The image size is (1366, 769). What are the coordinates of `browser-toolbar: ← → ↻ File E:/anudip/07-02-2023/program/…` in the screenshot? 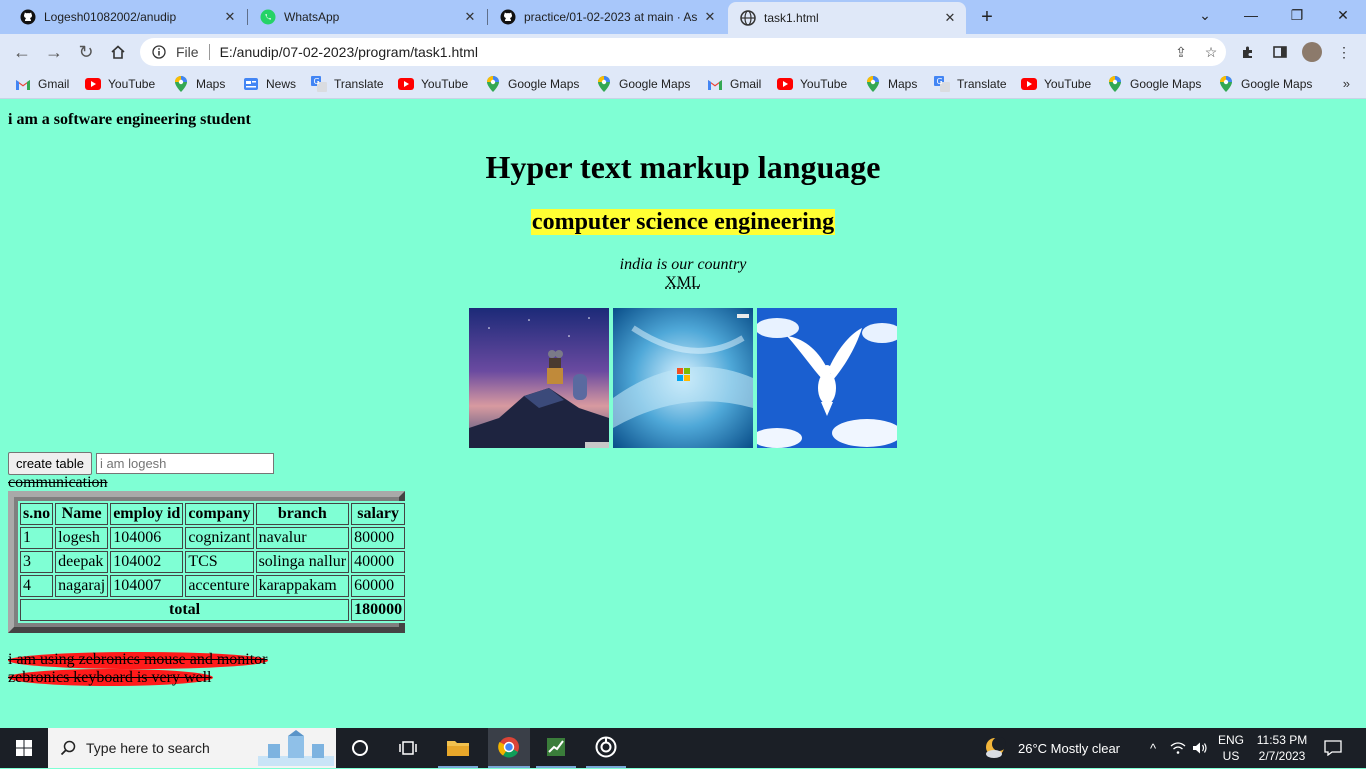 It's located at (683, 52).